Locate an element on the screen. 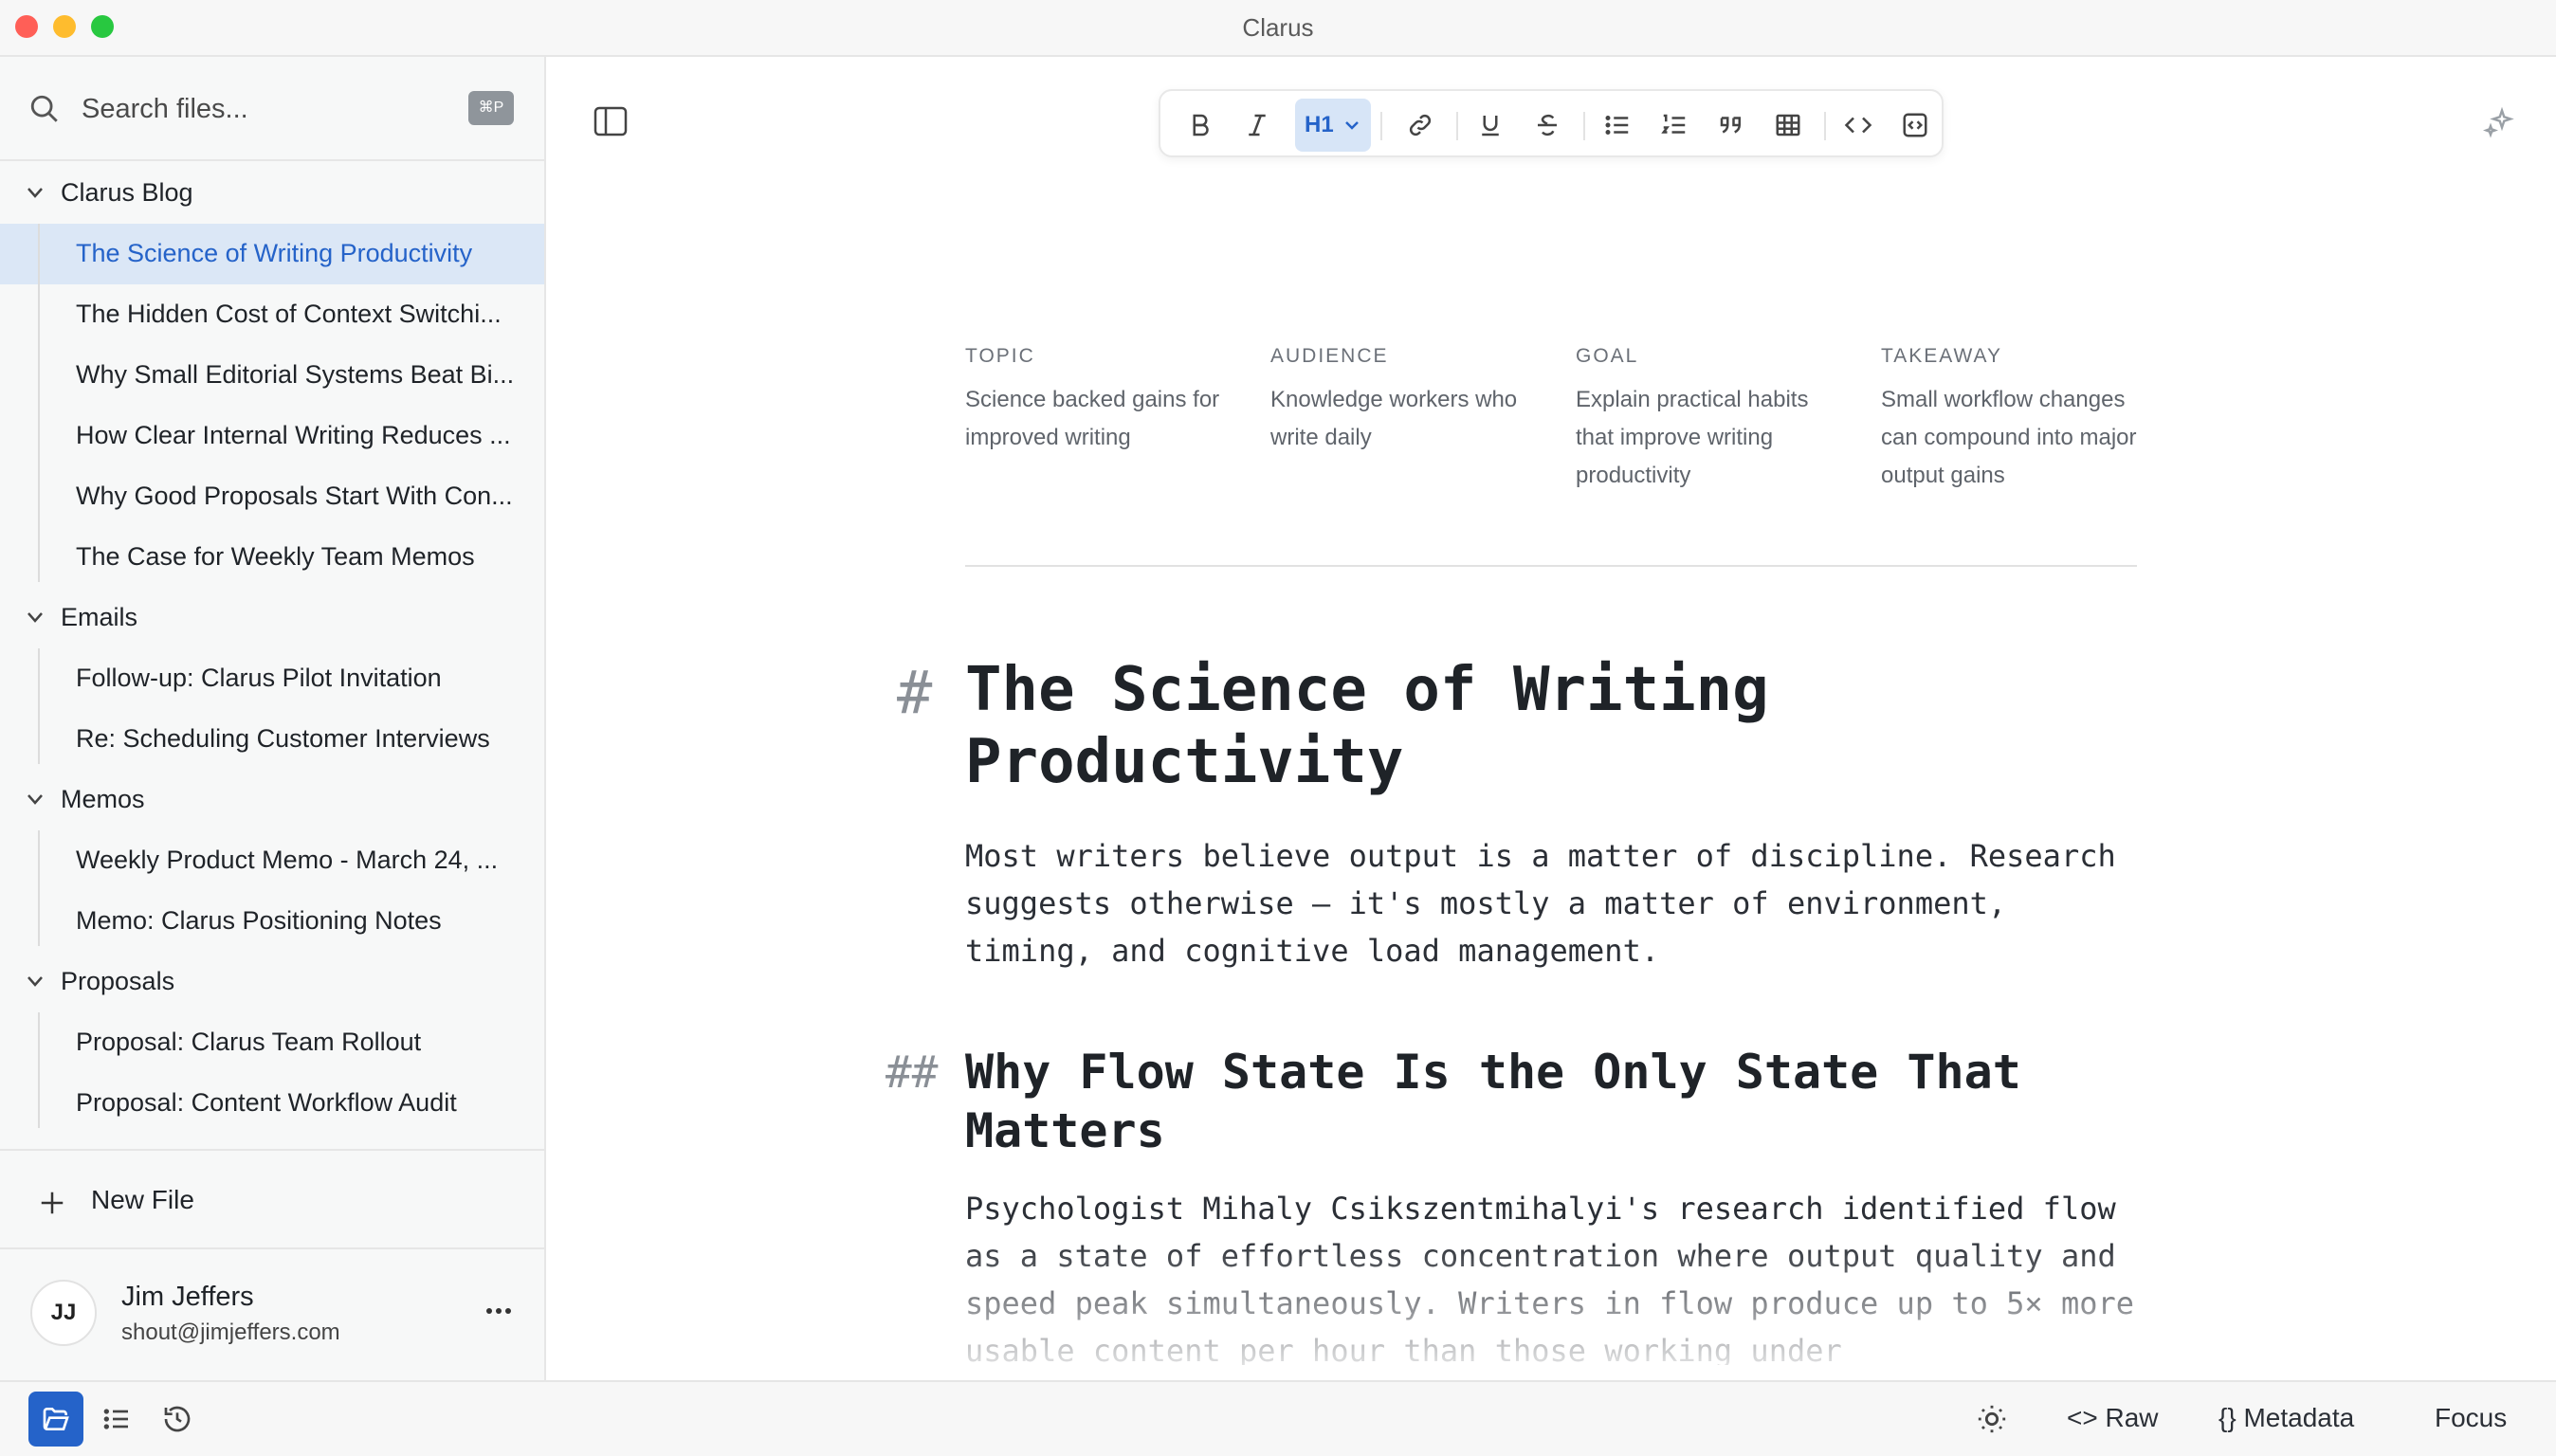 The width and height of the screenshot is (2556, 1456). status-bar: <> Raw {} Metadata Focus is located at coordinates (1278, 1418).